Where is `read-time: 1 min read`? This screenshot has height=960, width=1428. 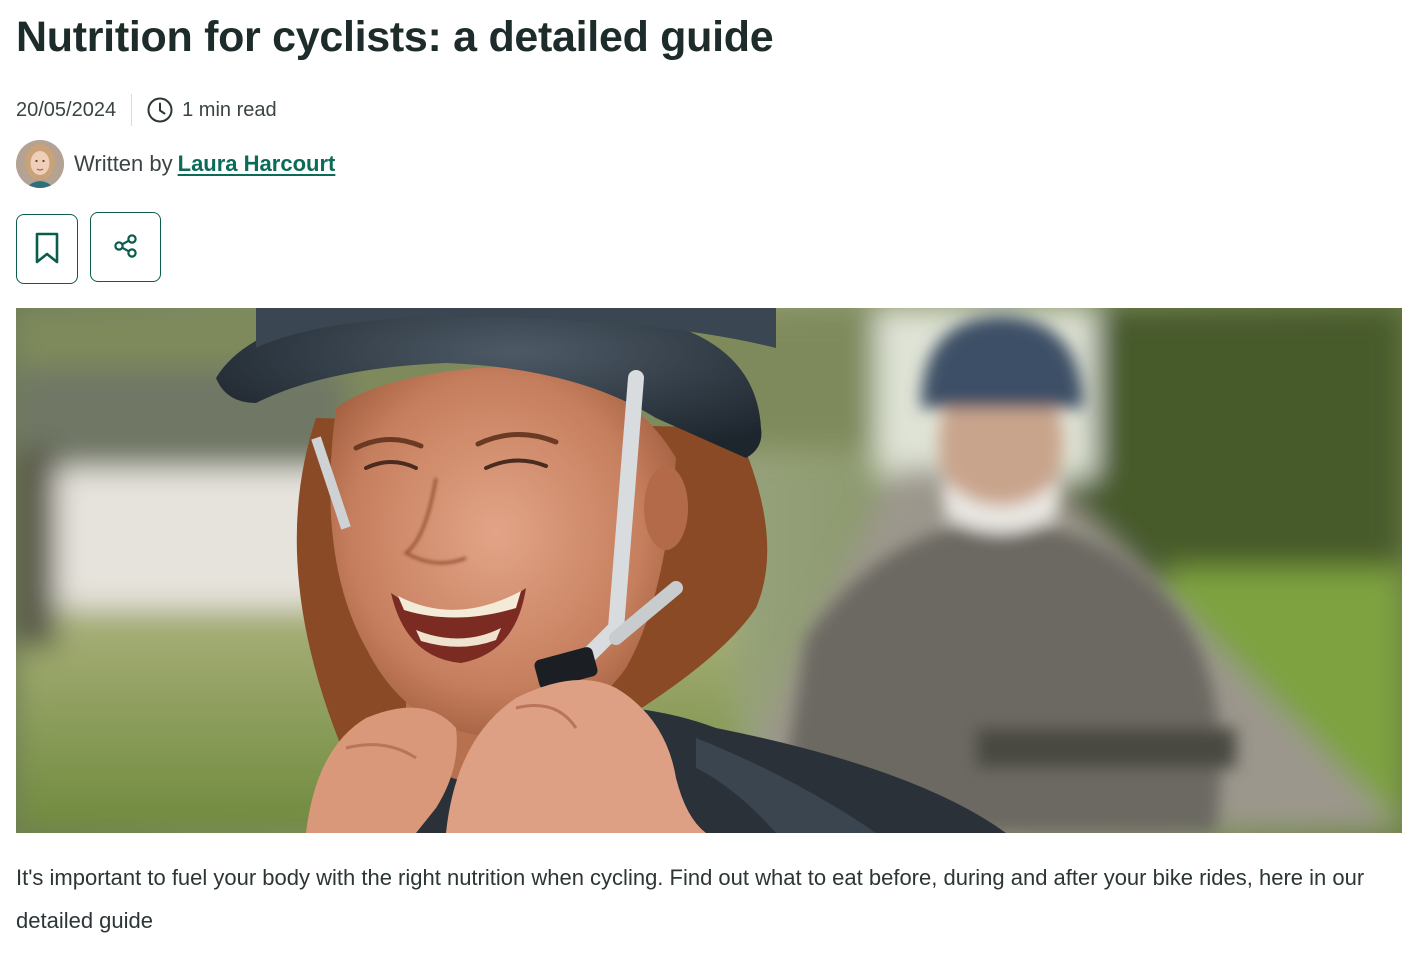
read-time: 1 min read is located at coordinates (204, 110).